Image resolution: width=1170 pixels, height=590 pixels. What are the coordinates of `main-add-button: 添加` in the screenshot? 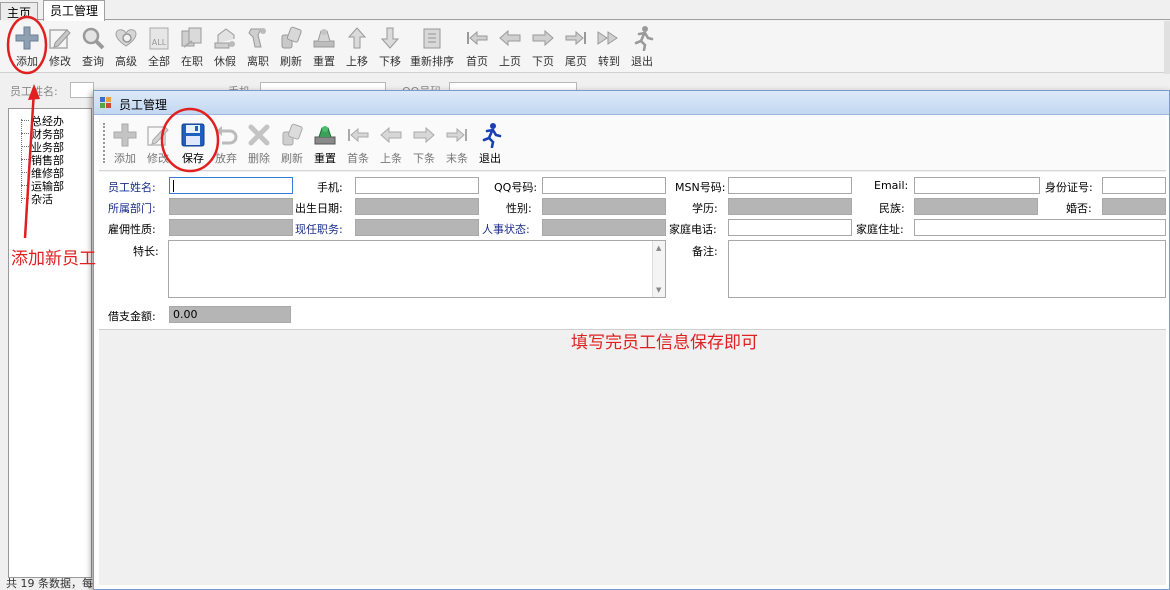 It's located at (27, 47).